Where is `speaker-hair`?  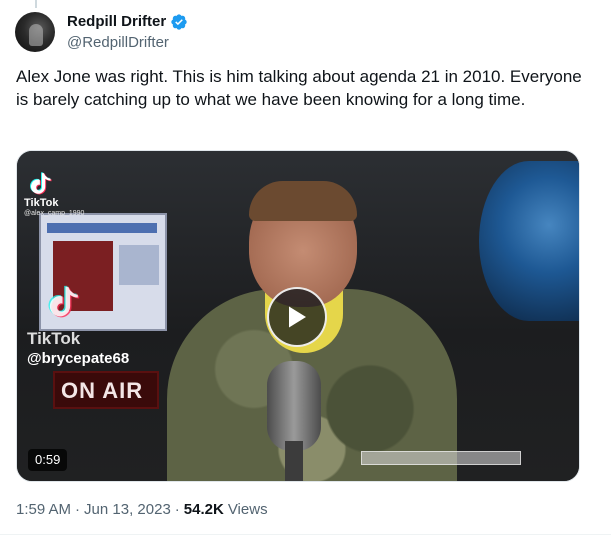 speaker-hair is located at coordinates (303, 201).